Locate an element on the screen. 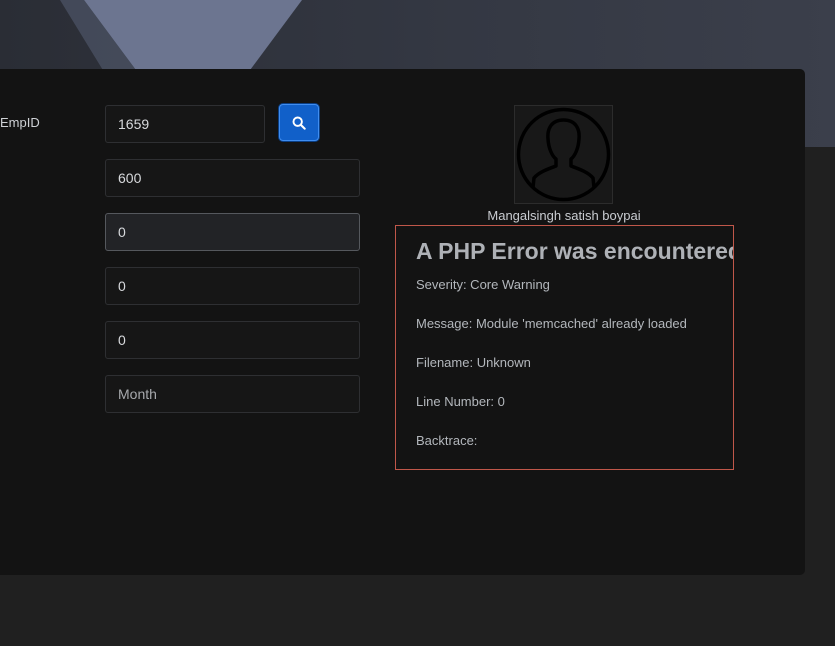 This screenshot has height=646, width=835. empid-input is located at coordinates (185, 124).